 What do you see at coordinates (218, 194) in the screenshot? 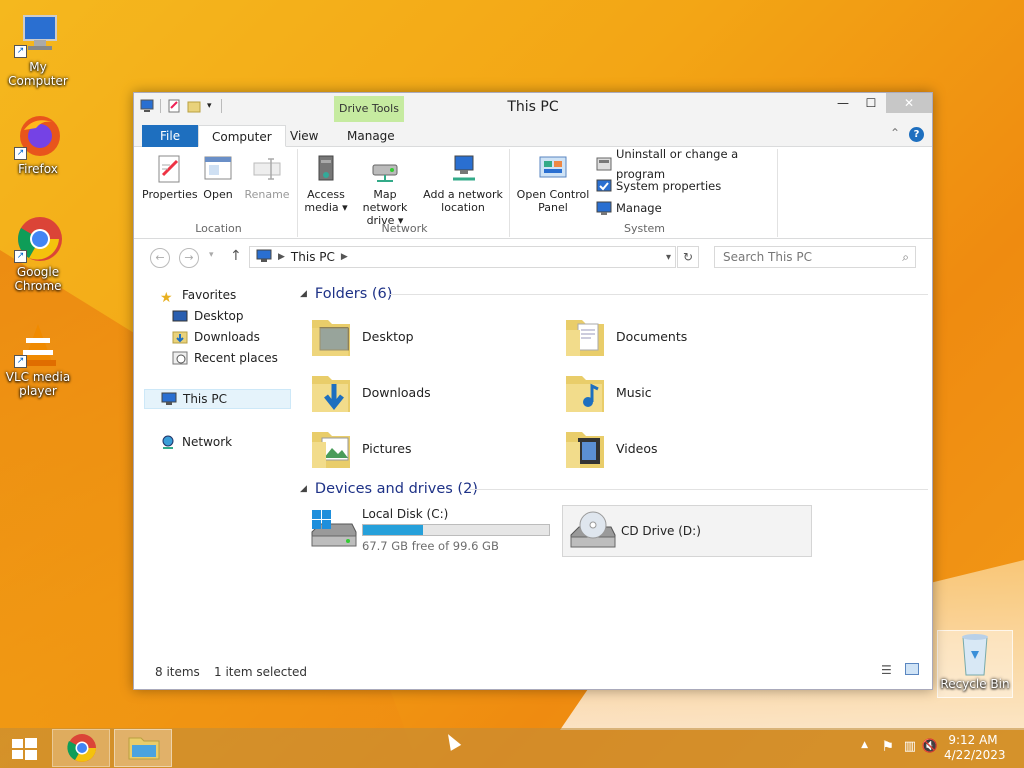
I see `open-label: Open` at bounding box center [218, 194].